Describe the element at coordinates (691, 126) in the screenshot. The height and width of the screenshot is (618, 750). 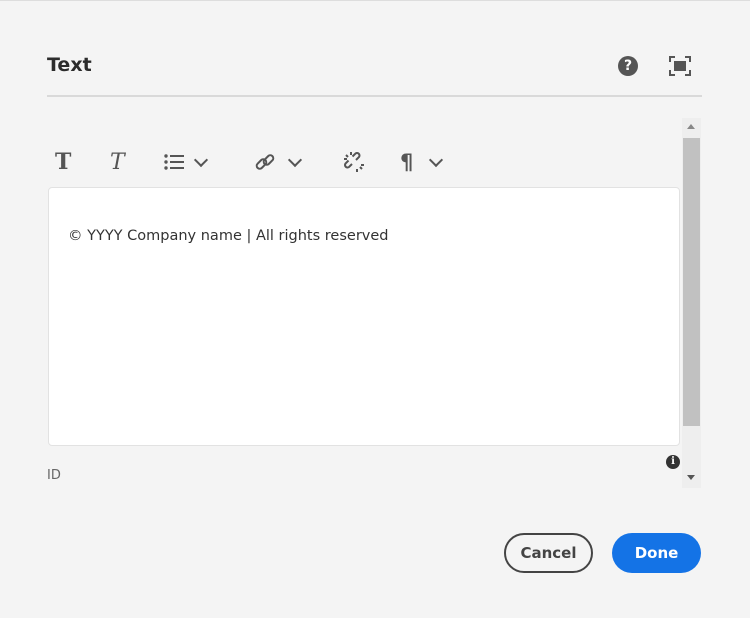
I see `scroll-up-icon` at that location.